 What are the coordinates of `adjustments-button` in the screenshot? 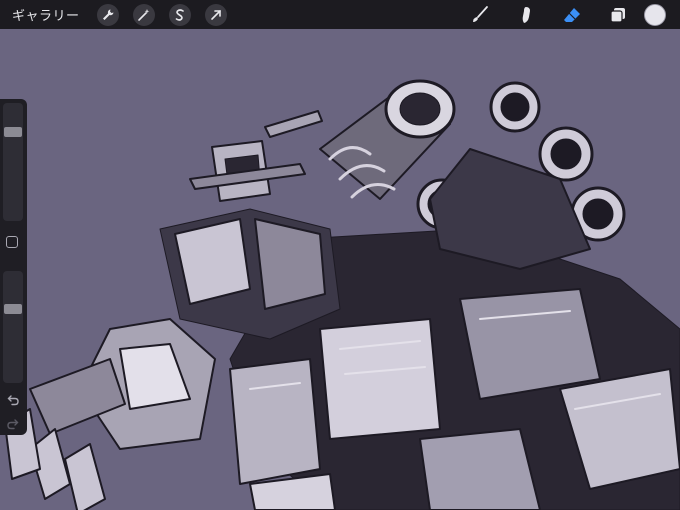 It's located at (143, 14).